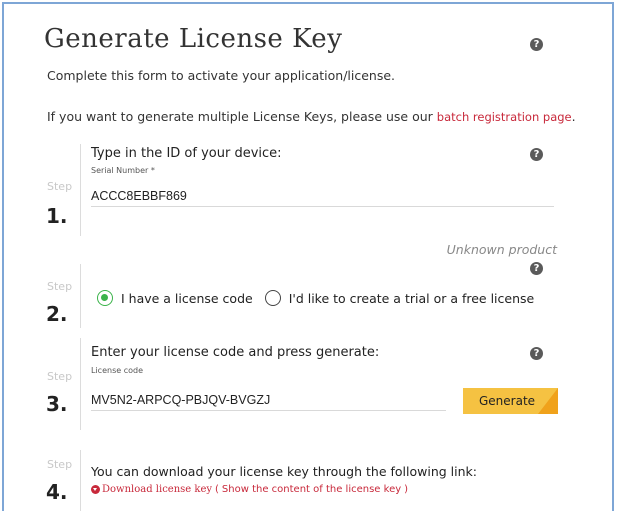 The height and width of the screenshot is (511, 617). What do you see at coordinates (95, 489) in the screenshot?
I see `cloud-download-icon` at bounding box center [95, 489].